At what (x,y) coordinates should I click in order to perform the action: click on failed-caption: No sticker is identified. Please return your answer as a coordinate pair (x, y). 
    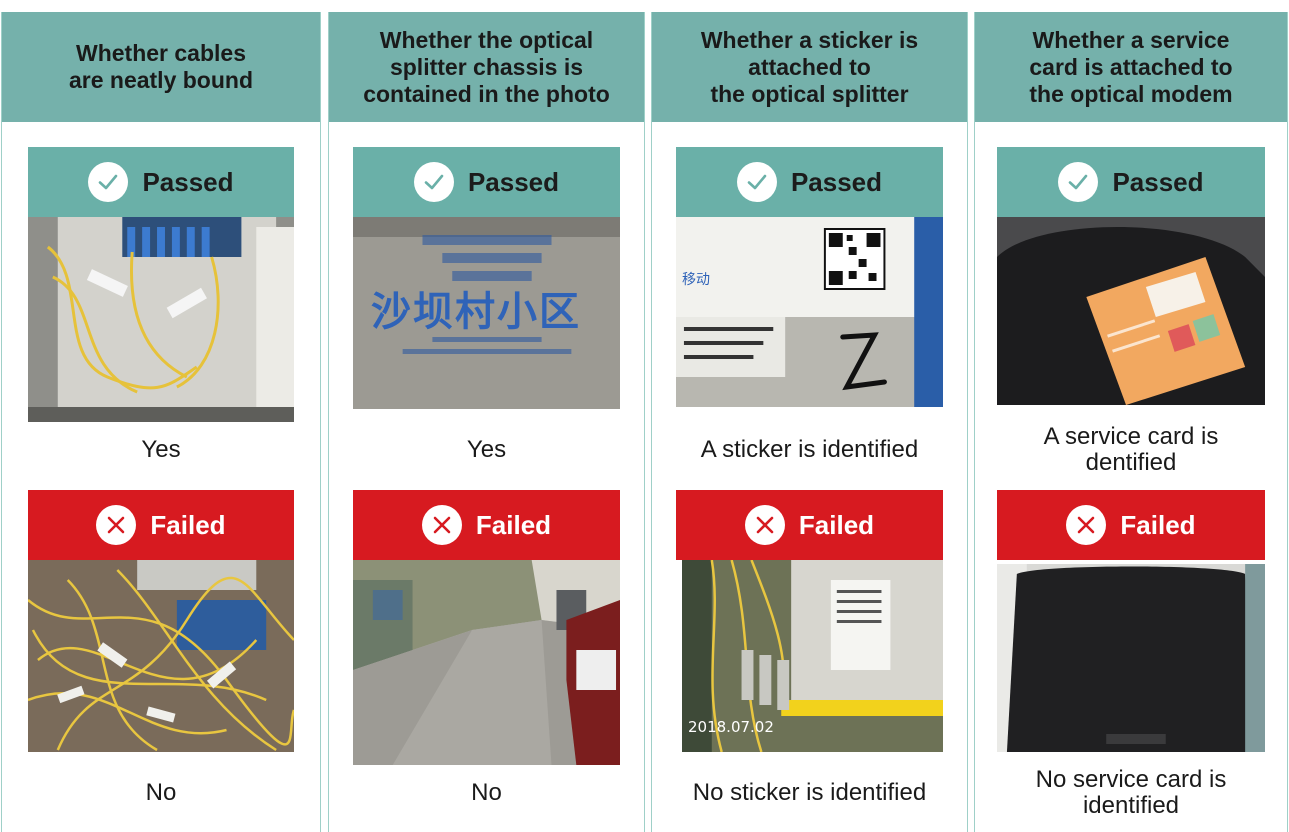
    Looking at the image, I should click on (809, 792).